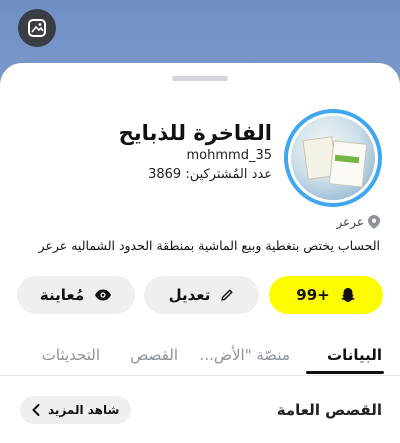  I want to click on ghost-icon, so click(347, 295).